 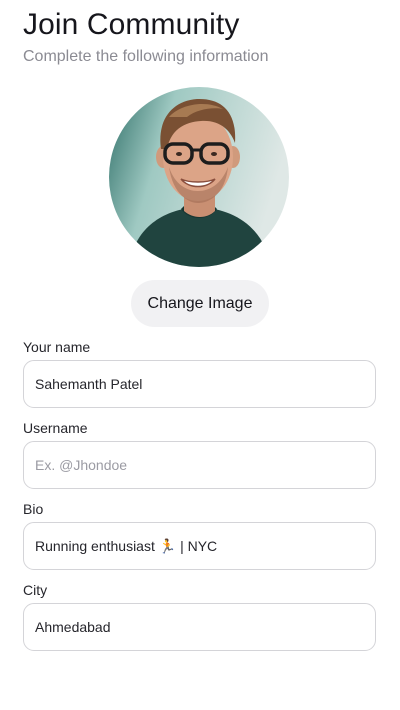 What do you see at coordinates (200, 303) in the screenshot?
I see `change-image-button: Change Image` at bounding box center [200, 303].